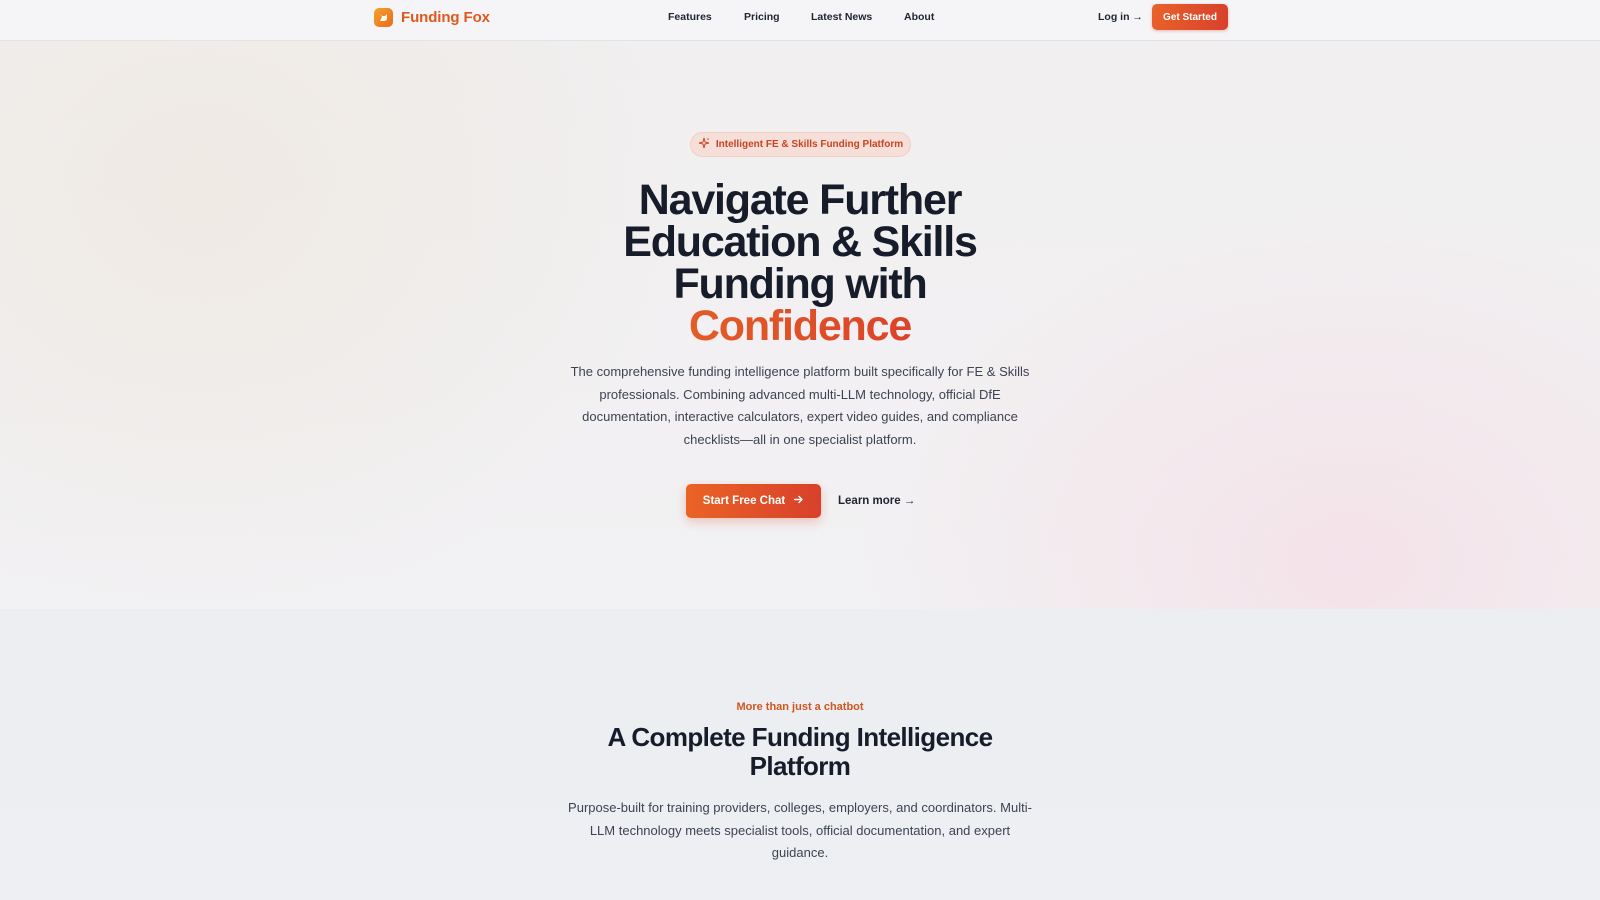  I want to click on login-link: Log in →, so click(1120, 17).